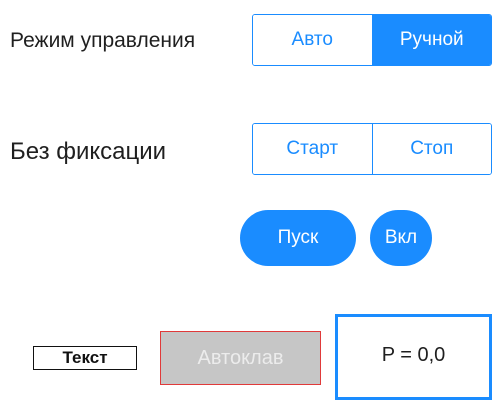 Image resolution: width=500 pixels, height=400 pixels. Describe the element at coordinates (401, 238) in the screenshot. I see `vkl-button: Вкл` at that location.